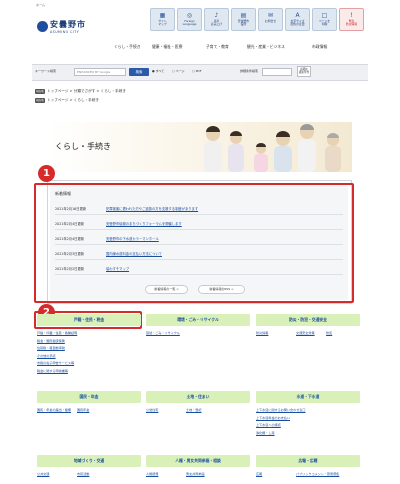 This screenshot has height=484, width=400. I want to click on breadcrumb: トップページ > くらし・手続き, so click(73, 100).